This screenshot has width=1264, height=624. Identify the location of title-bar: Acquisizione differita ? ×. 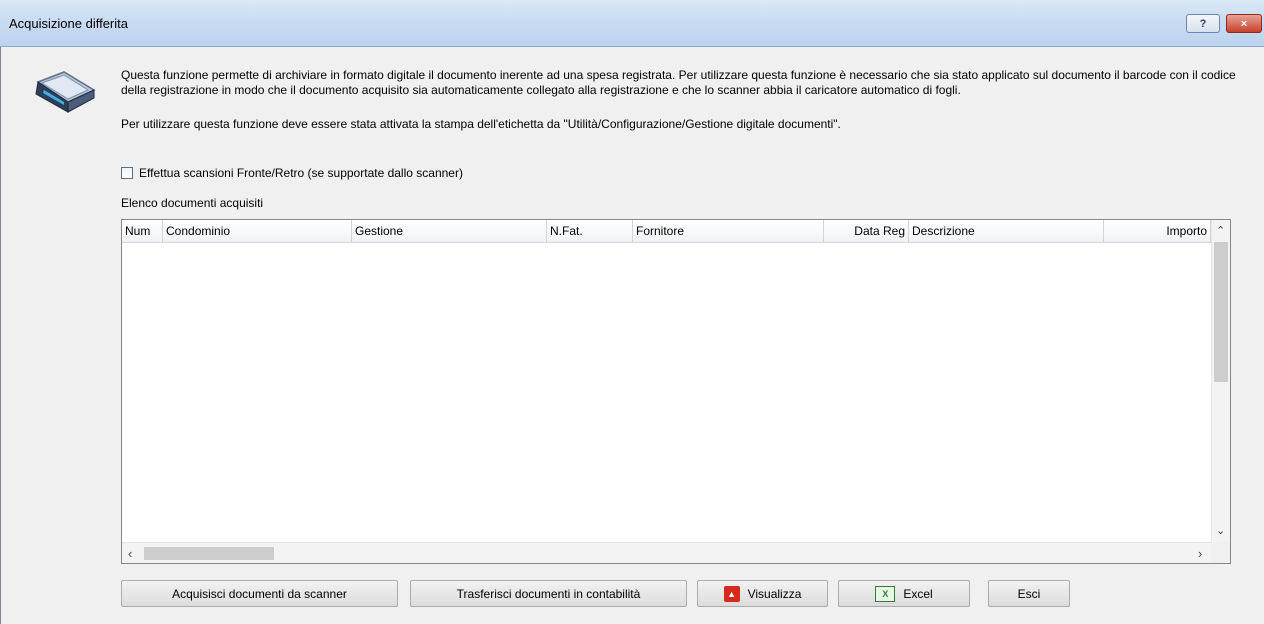
(632, 23).